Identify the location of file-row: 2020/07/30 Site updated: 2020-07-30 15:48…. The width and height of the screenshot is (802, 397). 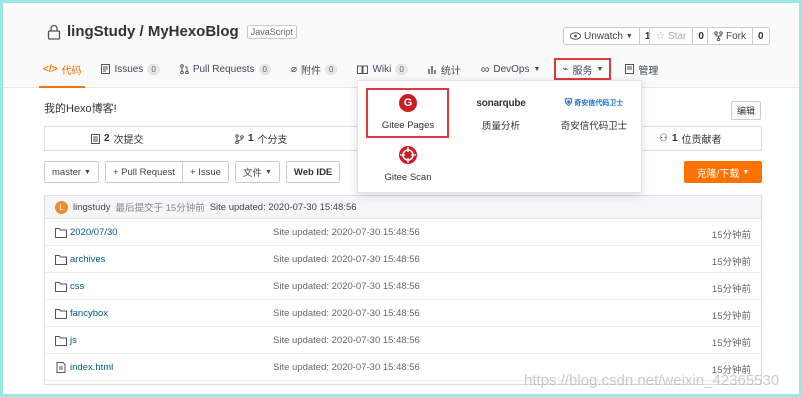
(403, 232).